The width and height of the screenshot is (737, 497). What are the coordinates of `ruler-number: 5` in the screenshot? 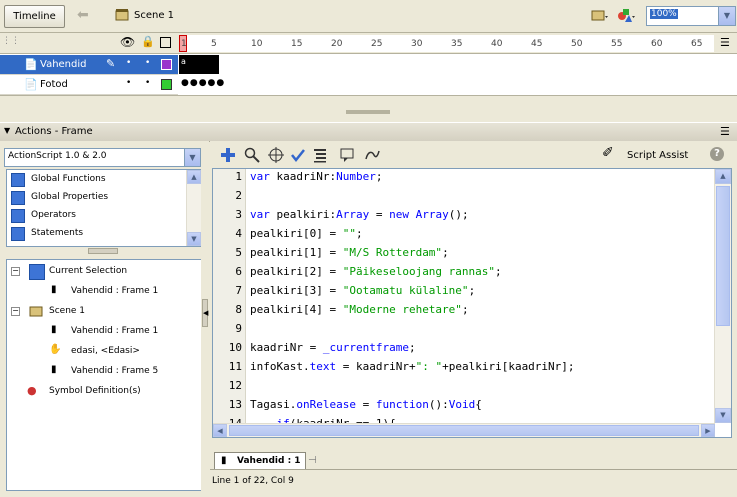 It's located at (214, 44).